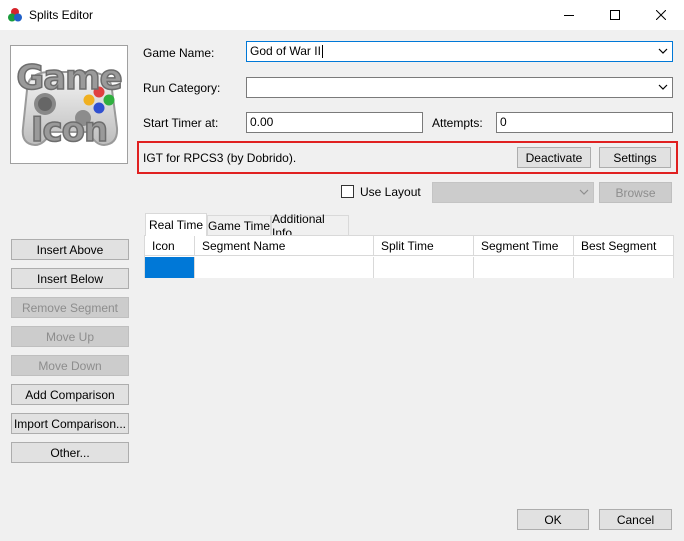  I want to click on maximize-button, so click(615, 15).